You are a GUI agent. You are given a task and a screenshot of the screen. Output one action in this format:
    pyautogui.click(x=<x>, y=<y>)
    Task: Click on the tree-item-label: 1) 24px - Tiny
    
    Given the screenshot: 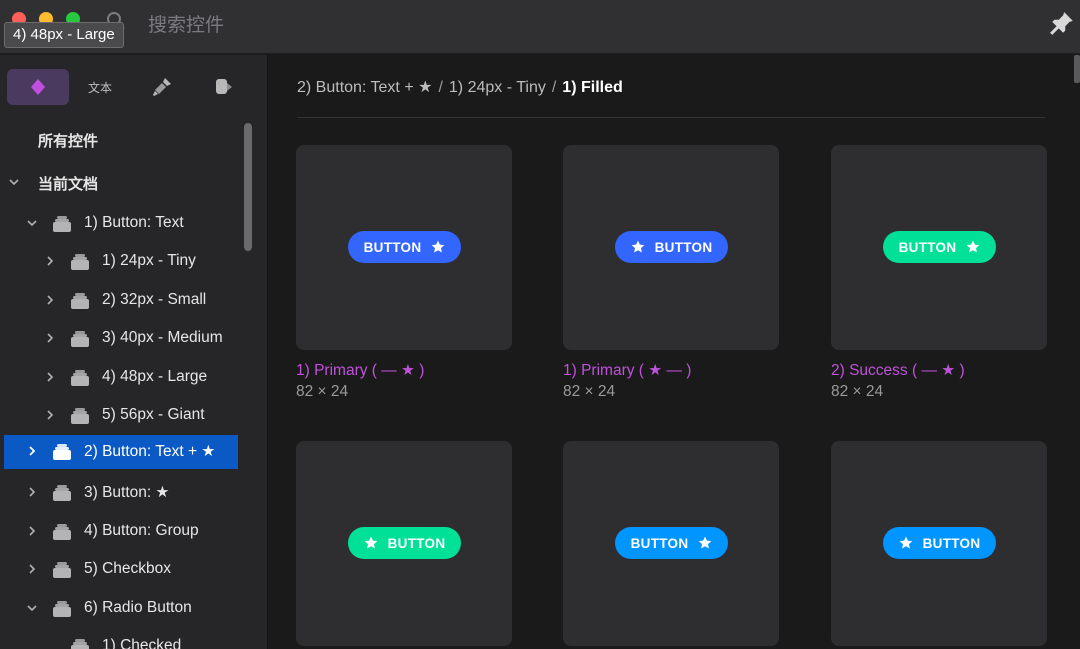 What is the action you would take?
    pyautogui.click(x=149, y=260)
    